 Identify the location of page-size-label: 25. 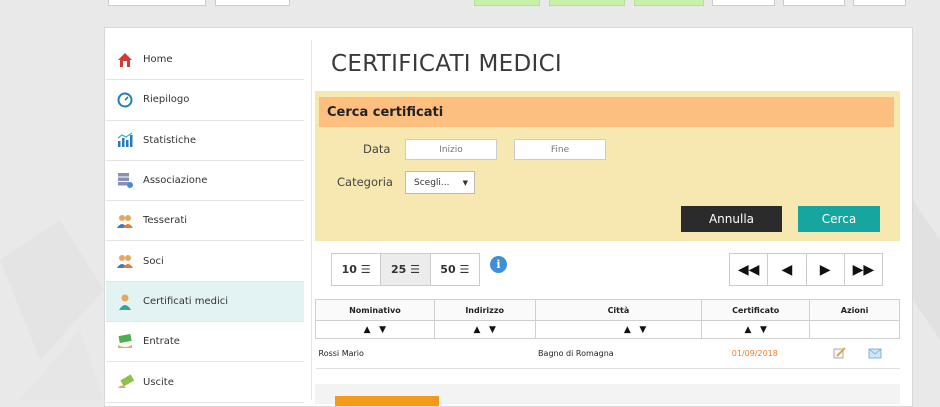
(398, 269).